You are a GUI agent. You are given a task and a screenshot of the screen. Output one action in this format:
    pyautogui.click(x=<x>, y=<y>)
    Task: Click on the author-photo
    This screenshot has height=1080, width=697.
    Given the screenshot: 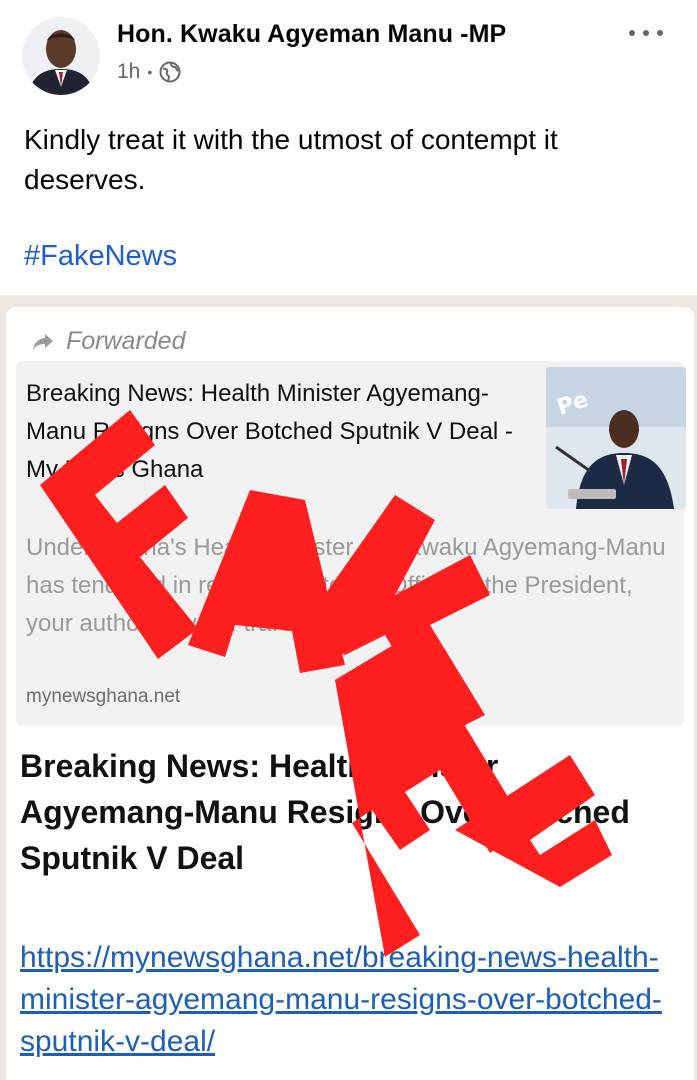 What is the action you would take?
    pyautogui.click(x=61, y=56)
    